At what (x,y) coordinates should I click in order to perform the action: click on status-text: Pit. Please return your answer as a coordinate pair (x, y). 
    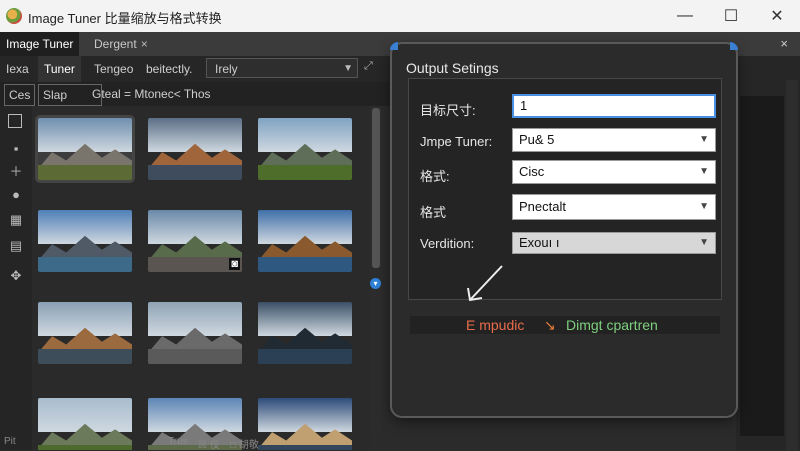
    Looking at the image, I should click on (10, 441).